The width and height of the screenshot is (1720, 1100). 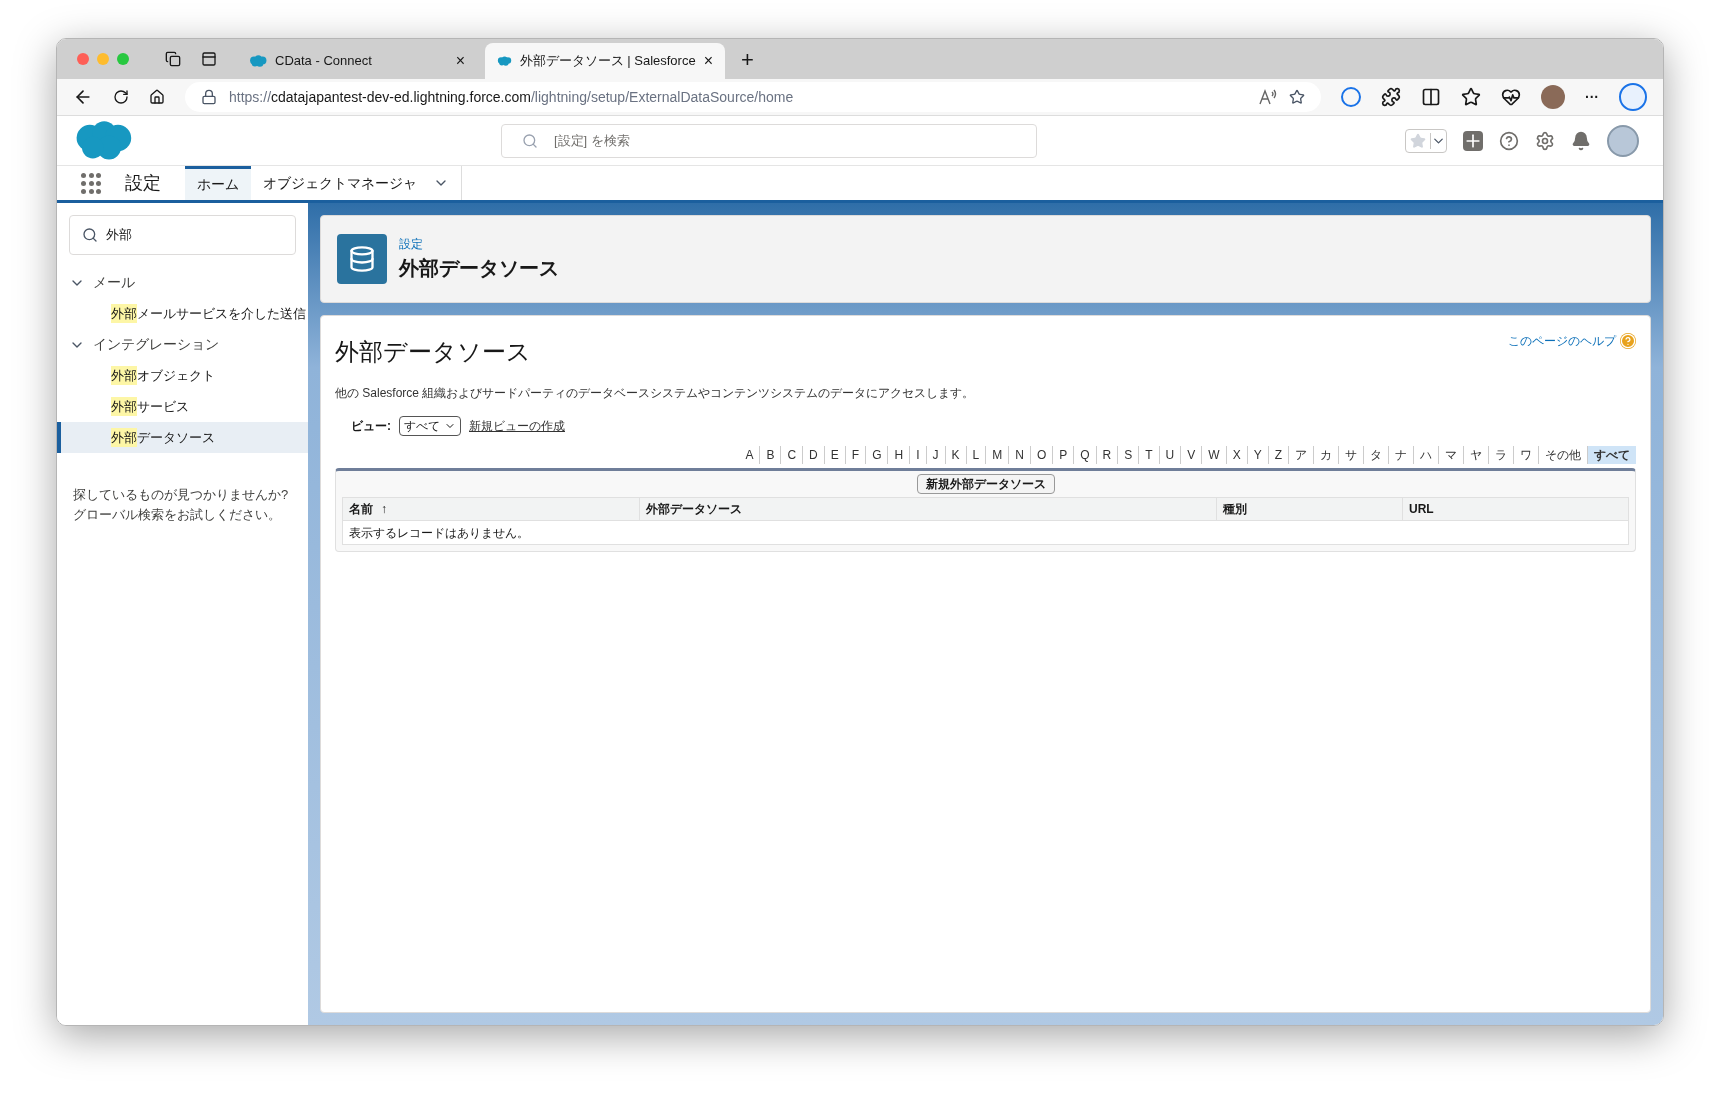 I want to click on content-title: 外部データソース, so click(x=433, y=352).